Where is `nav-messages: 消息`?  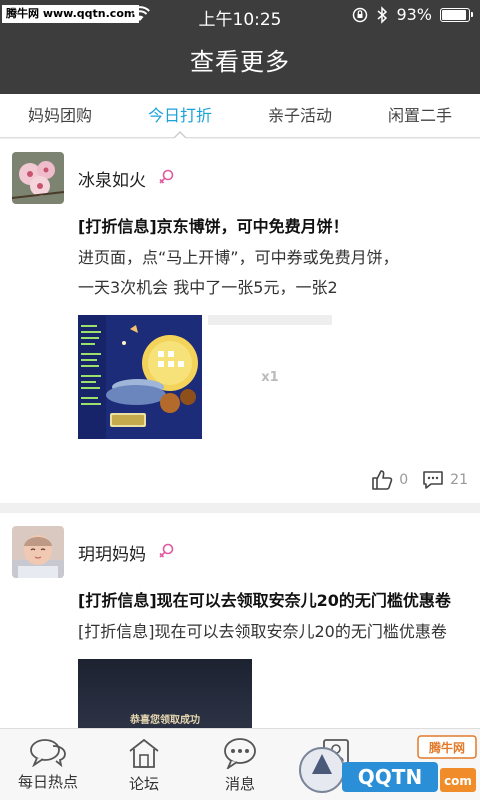 nav-messages: 消息 is located at coordinates (240, 764).